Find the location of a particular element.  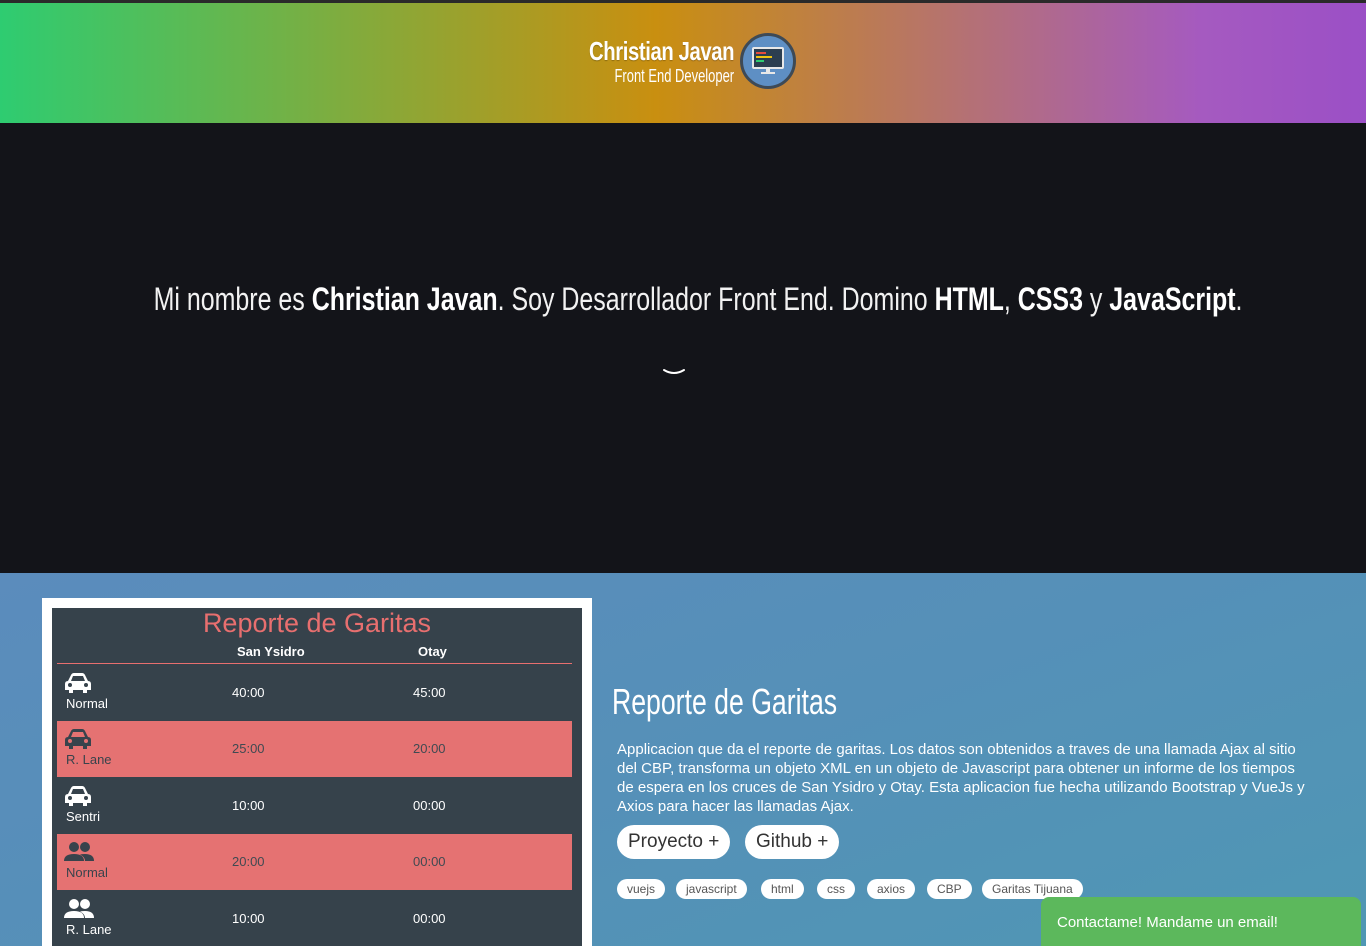

hero-text-part2: . Soy Desarrollador Front End. Domino is located at coordinates (716, 299).